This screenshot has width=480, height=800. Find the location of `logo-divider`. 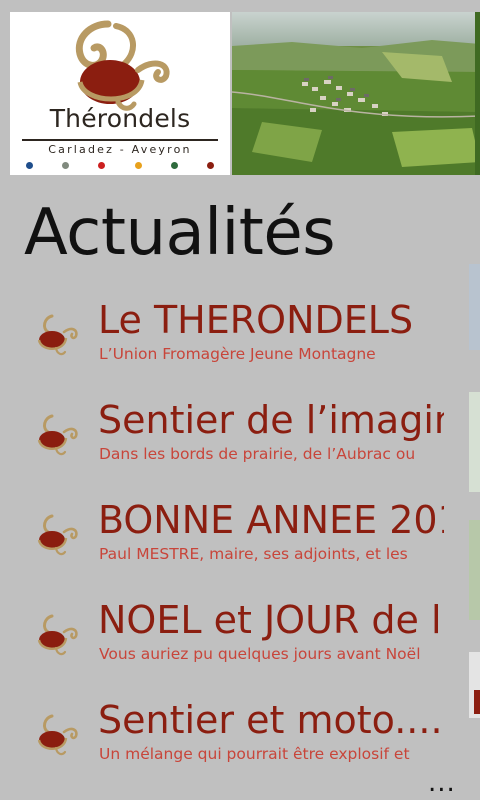

logo-divider is located at coordinates (120, 140).